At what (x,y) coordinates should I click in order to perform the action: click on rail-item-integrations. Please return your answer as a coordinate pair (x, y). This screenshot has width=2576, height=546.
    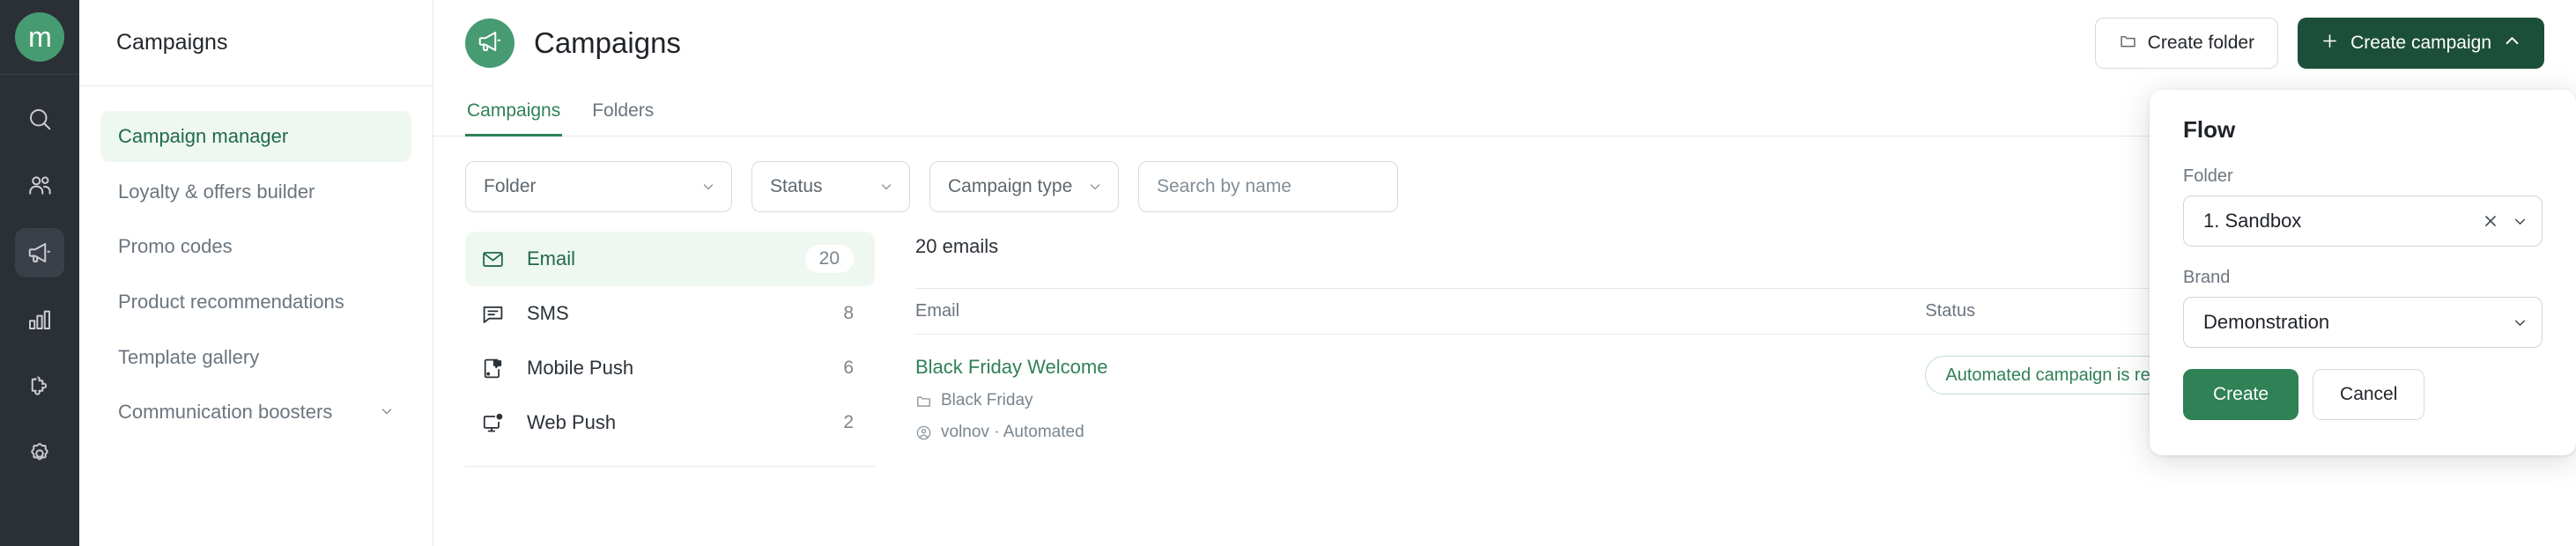
    Looking at the image, I should click on (39, 386).